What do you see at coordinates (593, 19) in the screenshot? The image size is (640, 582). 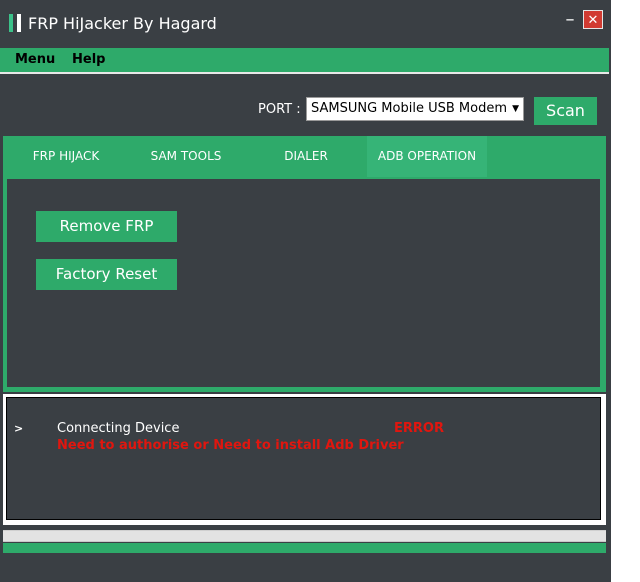 I see `close-button: ✕` at bounding box center [593, 19].